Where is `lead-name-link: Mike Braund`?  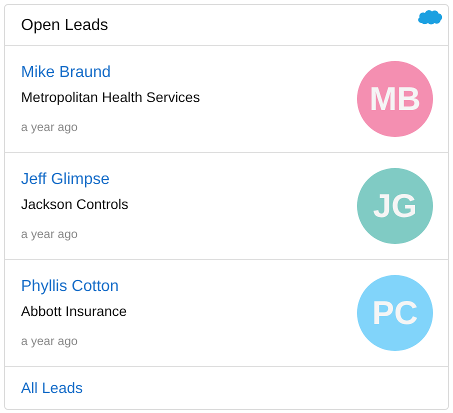 lead-name-link: Mike Braund is located at coordinates (66, 73).